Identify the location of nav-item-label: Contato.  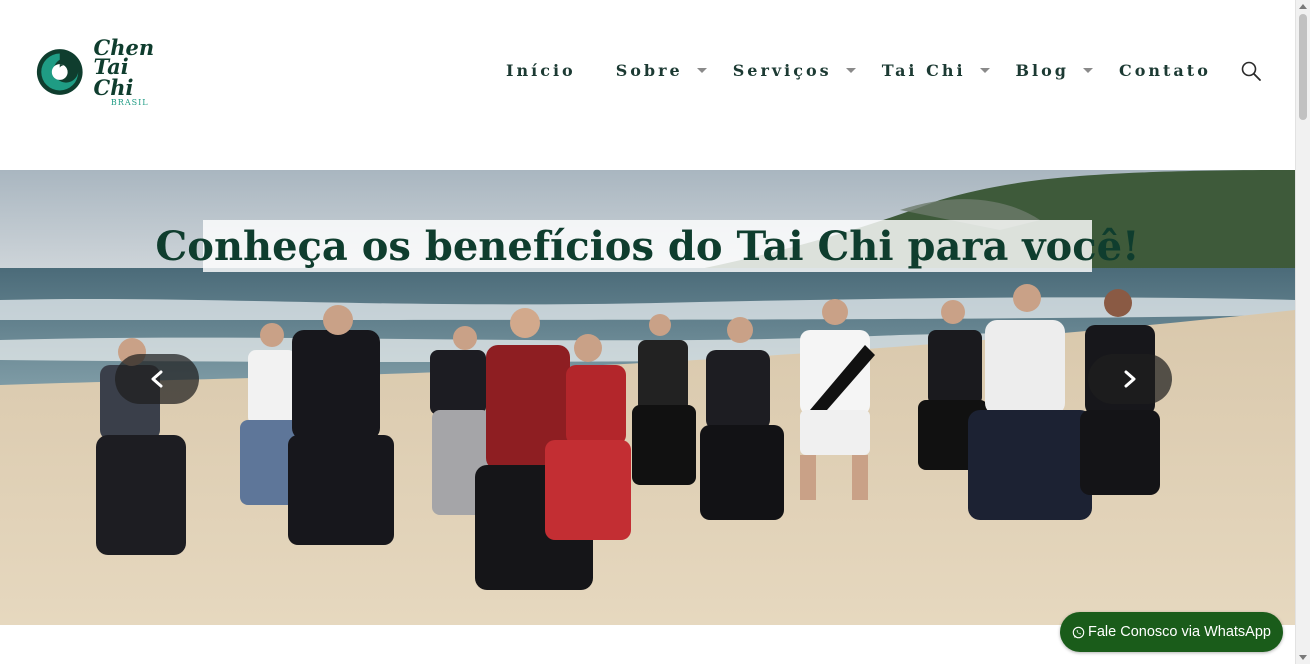
(1165, 70).